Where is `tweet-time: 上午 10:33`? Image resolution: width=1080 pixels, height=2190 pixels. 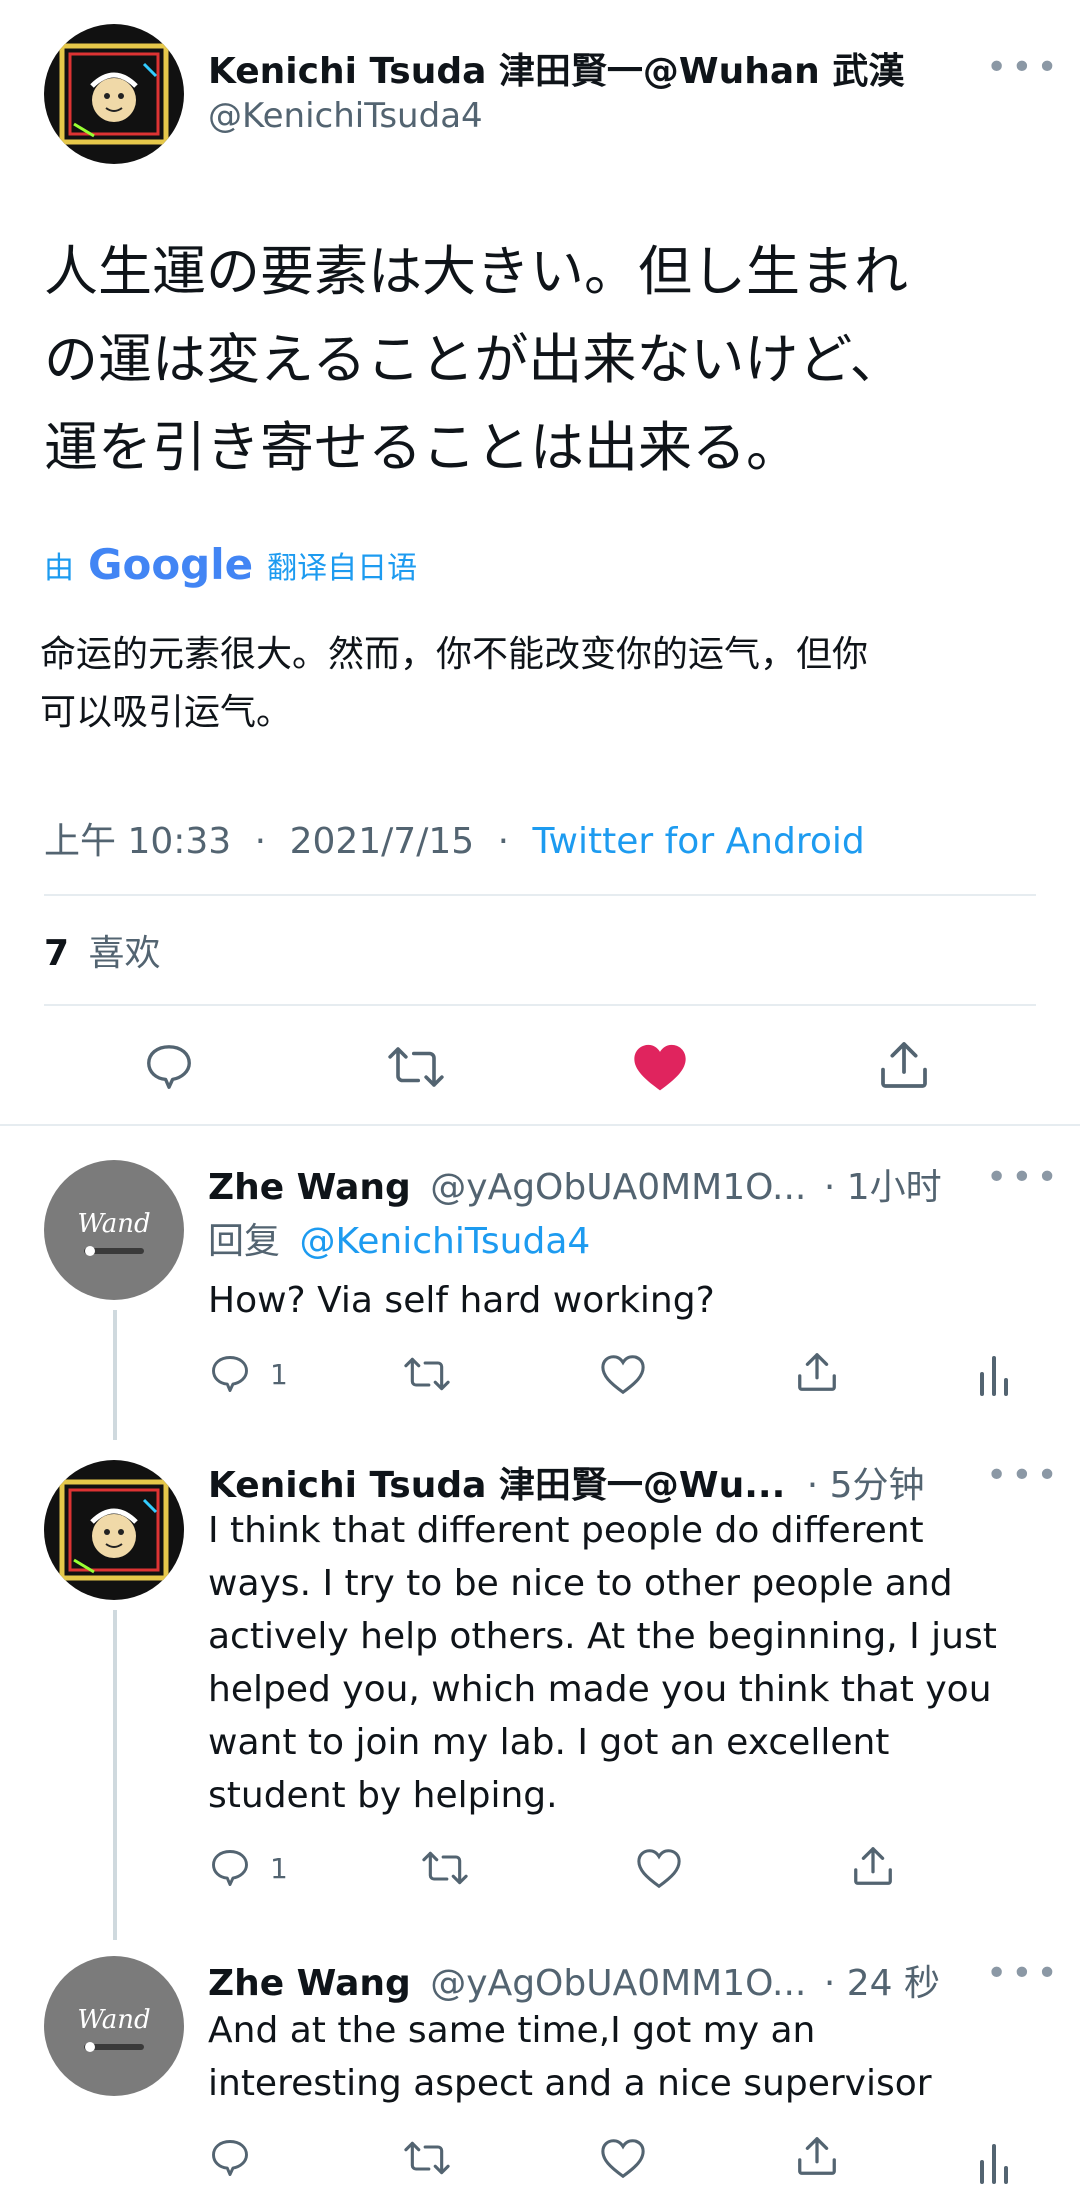
tweet-time: 上午 10:33 is located at coordinates (137, 841).